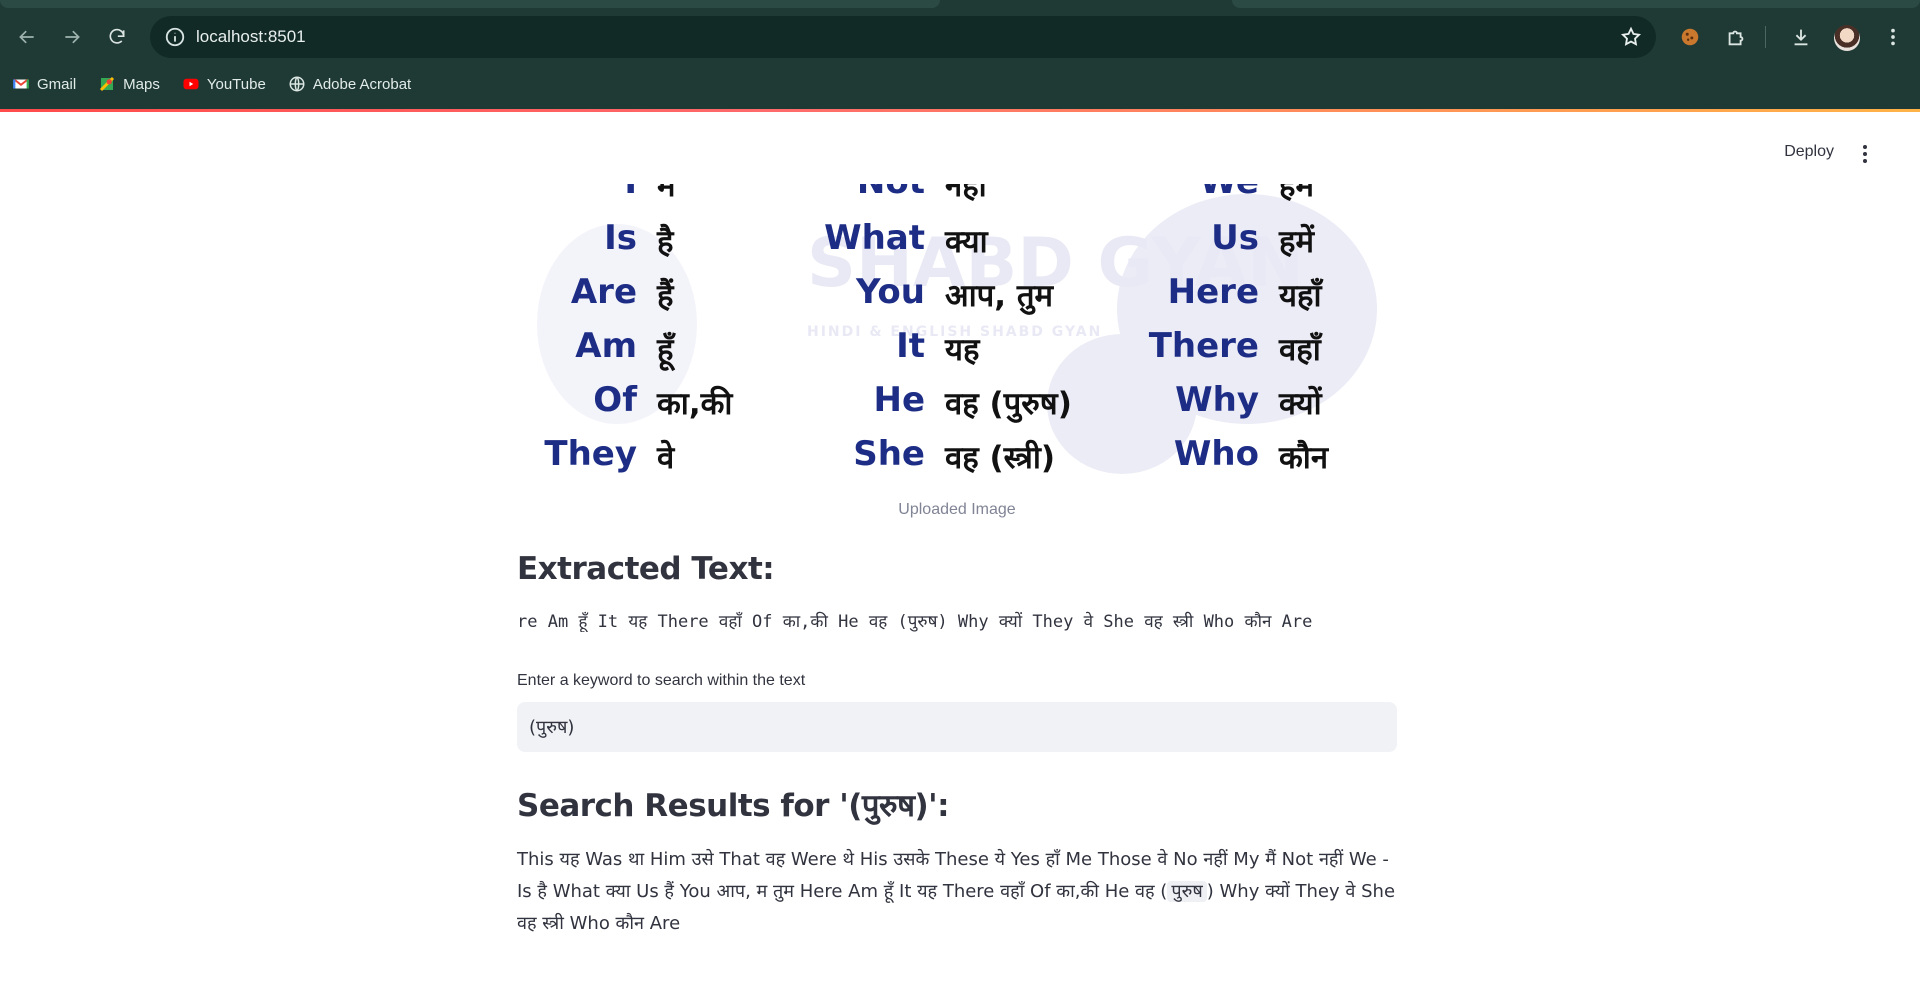  I want to click on search-results-heading: Search Results for '(पुरुष)':, so click(733, 806).